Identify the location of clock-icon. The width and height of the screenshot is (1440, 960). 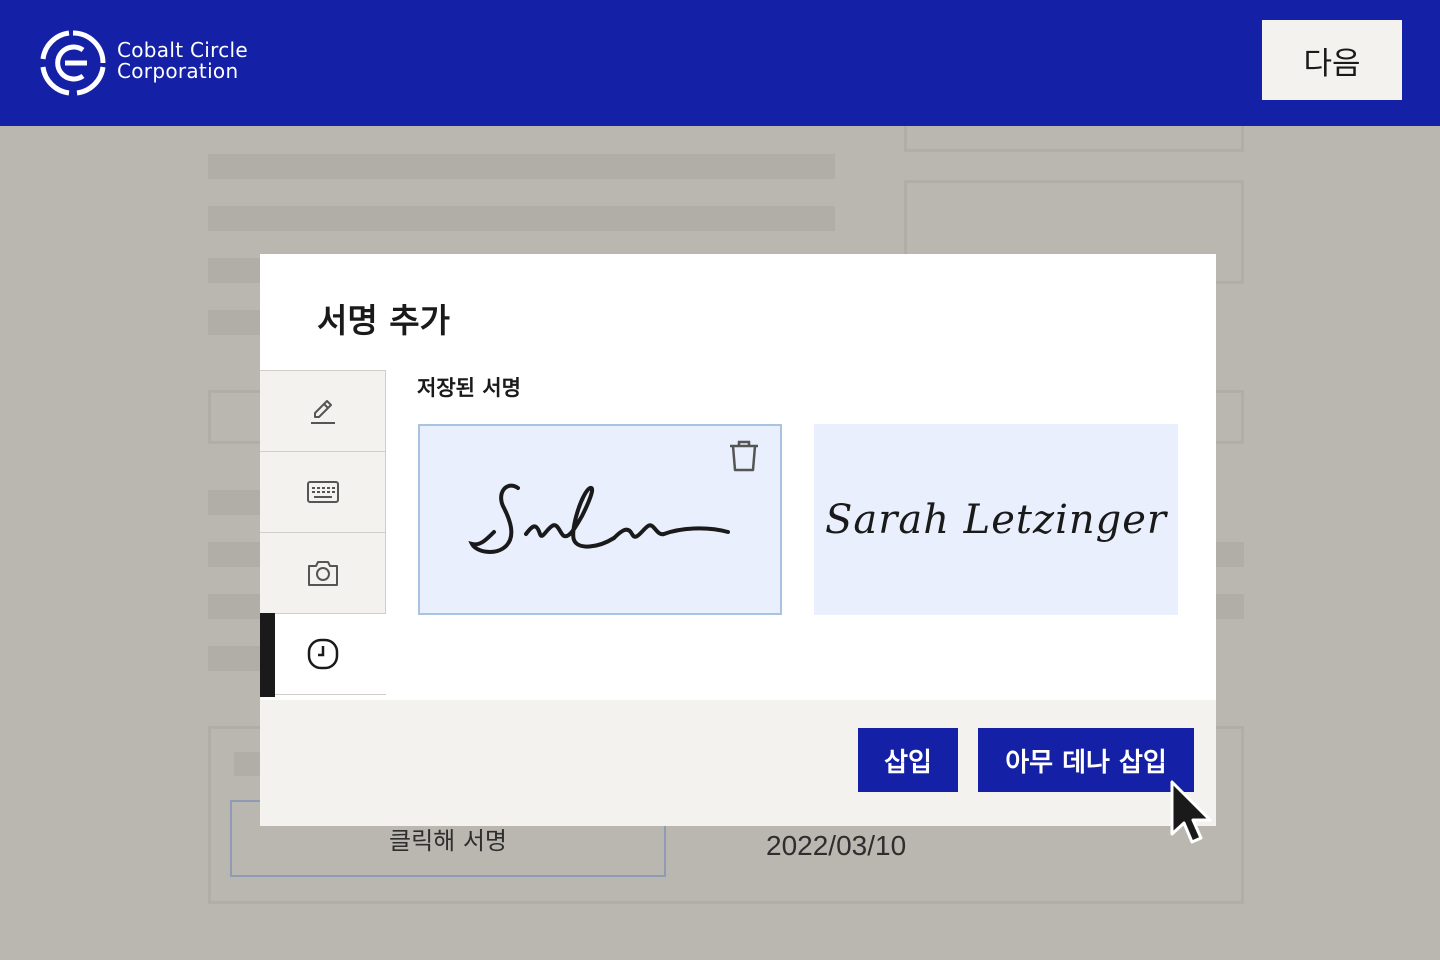
(323, 654).